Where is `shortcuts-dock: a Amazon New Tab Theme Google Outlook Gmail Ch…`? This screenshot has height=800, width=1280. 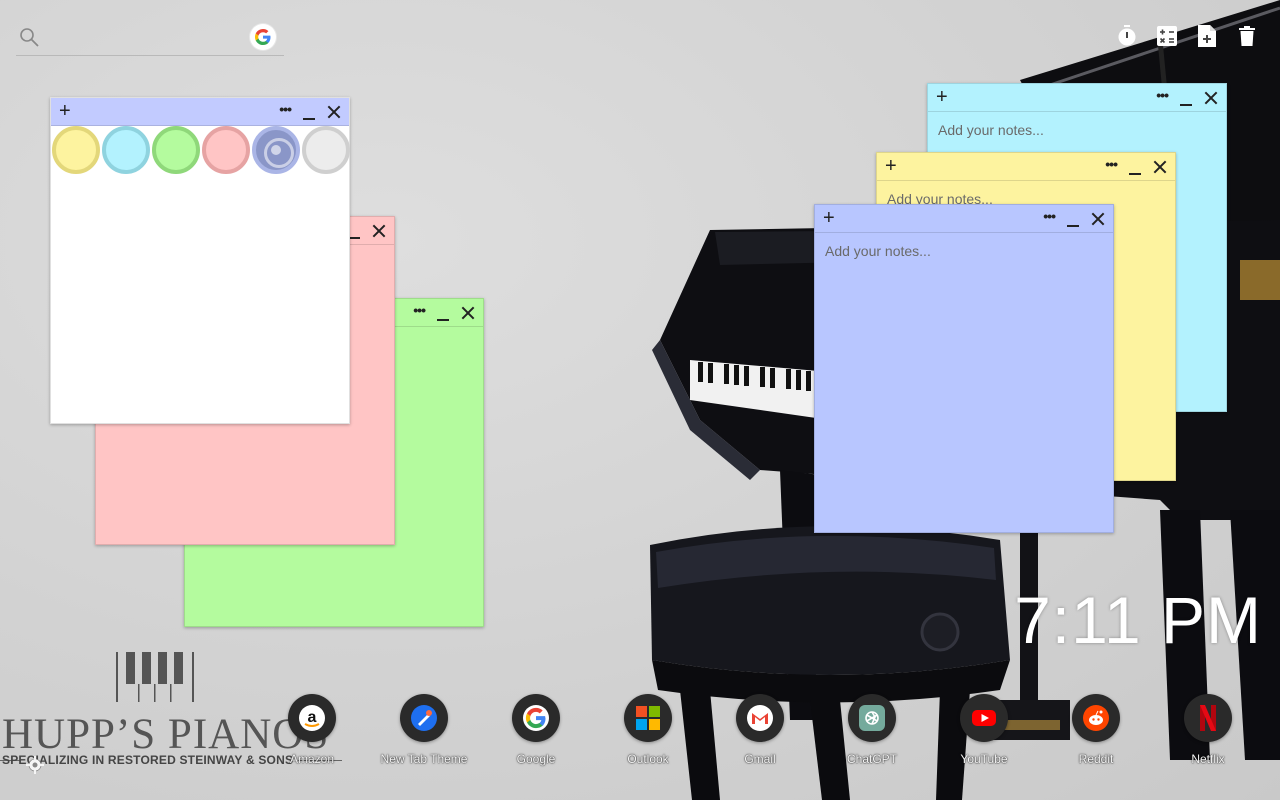 shortcuts-dock: a Amazon New Tab Theme Google Outlook Gmail Ch… is located at coordinates (640, 734).